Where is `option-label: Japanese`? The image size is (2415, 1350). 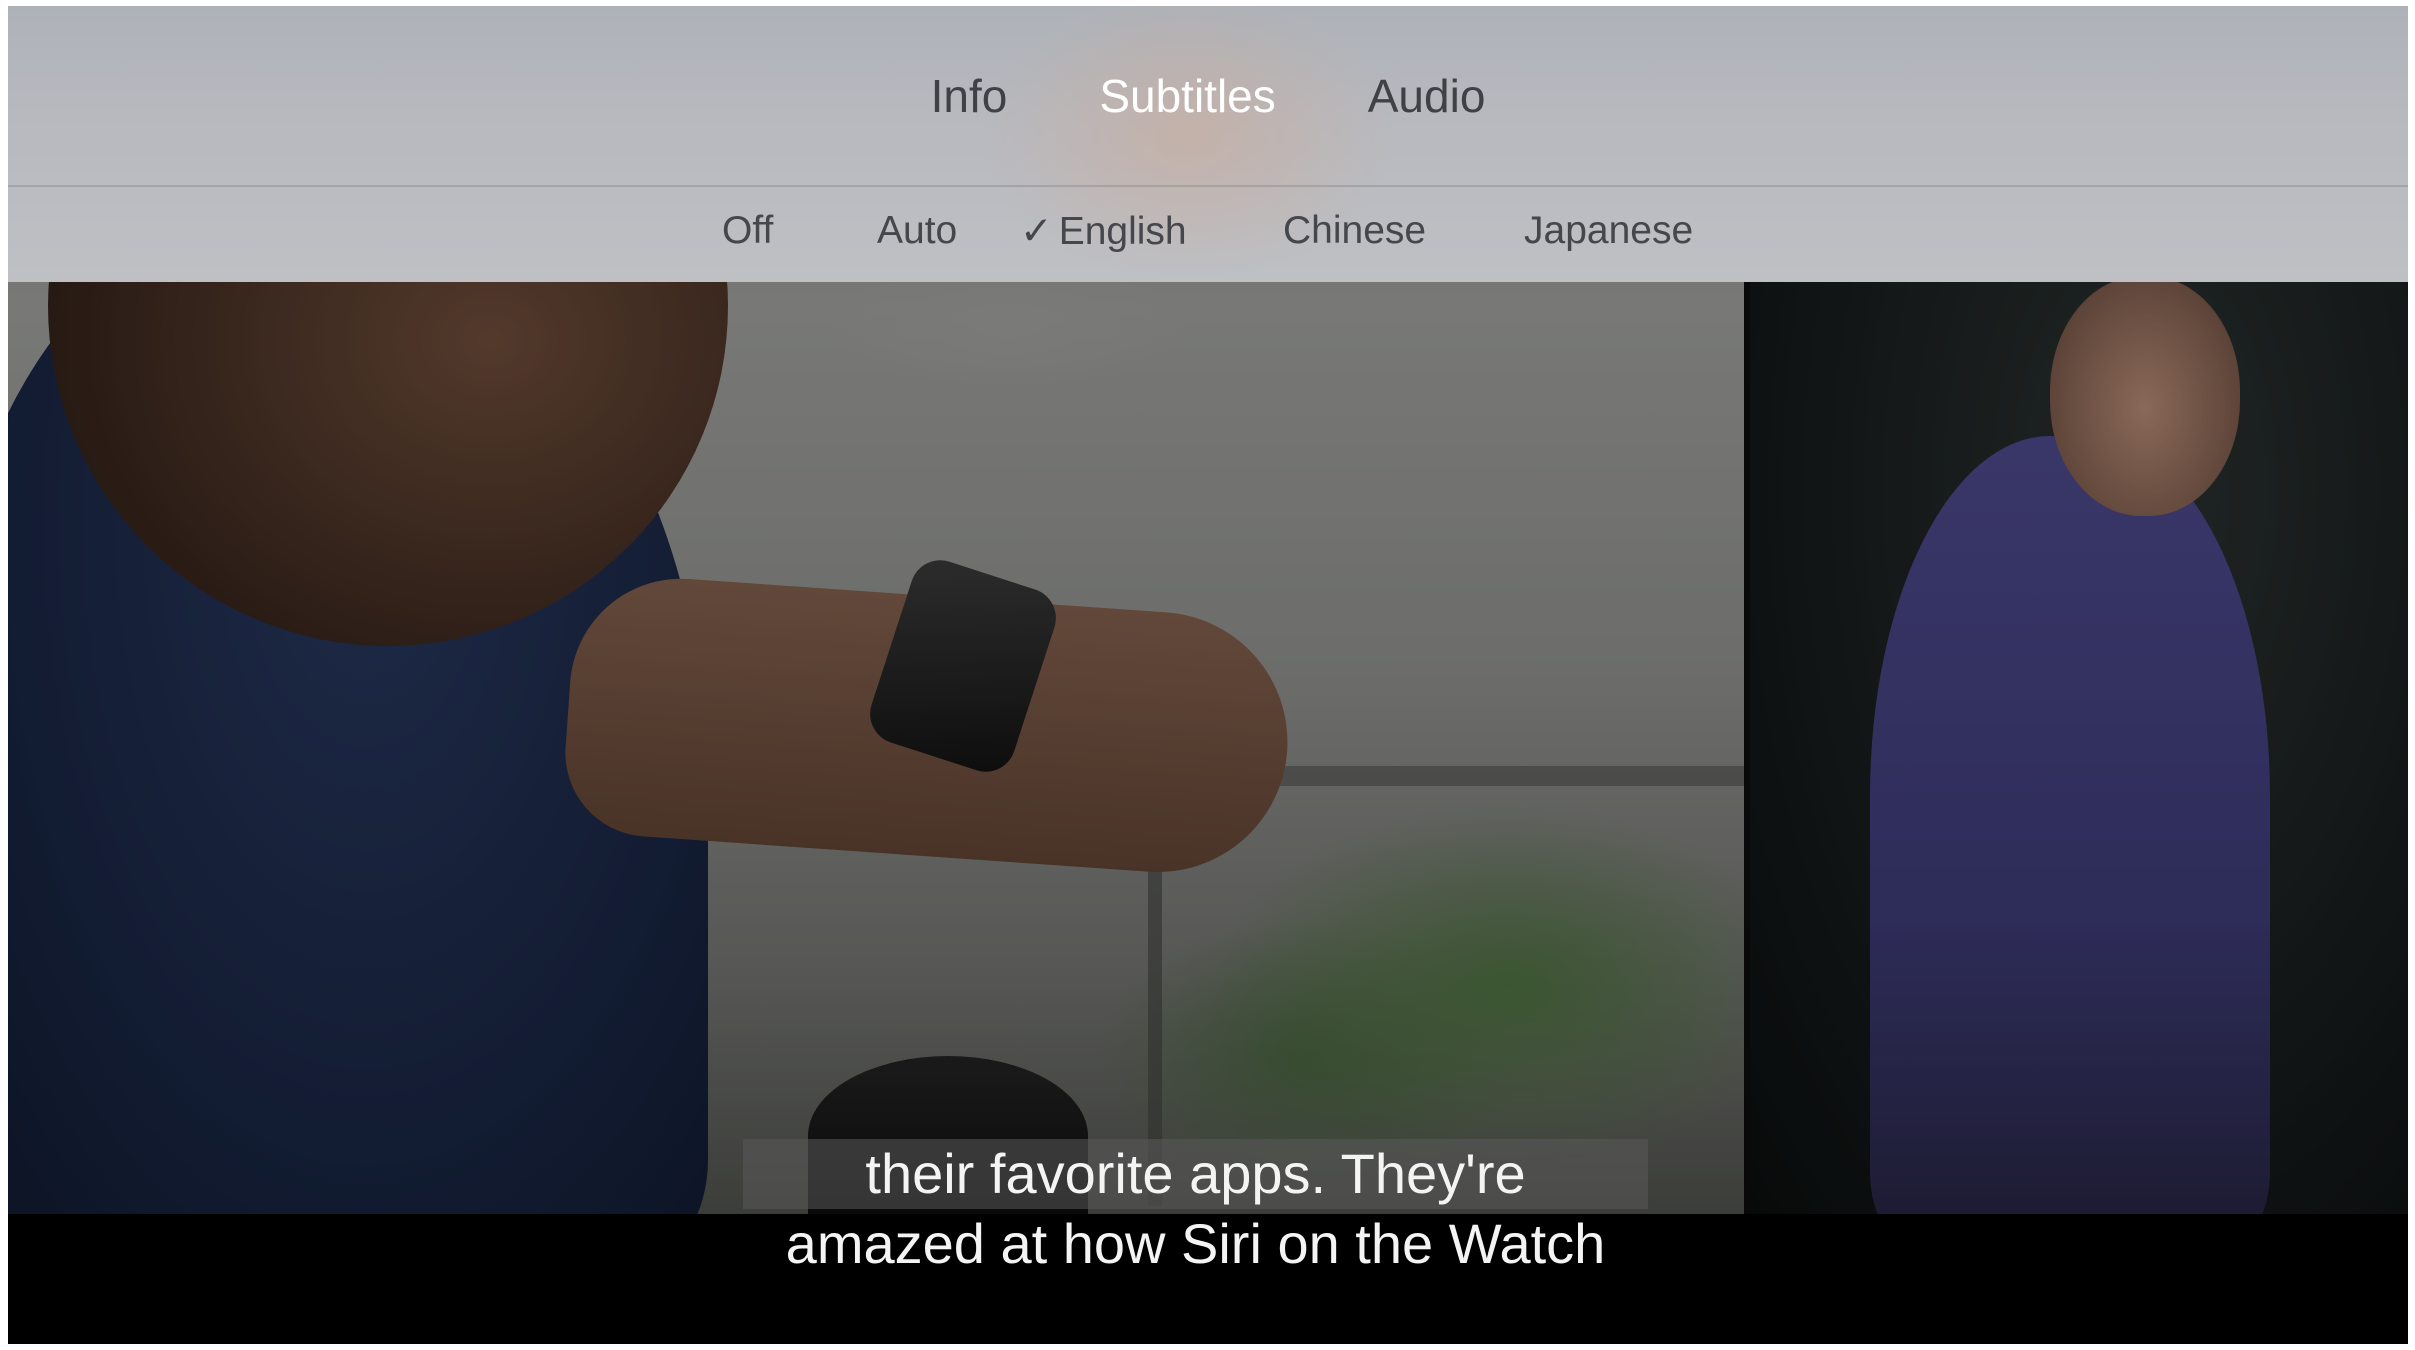
option-label: Japanese is located at coordinates (1609, 230).